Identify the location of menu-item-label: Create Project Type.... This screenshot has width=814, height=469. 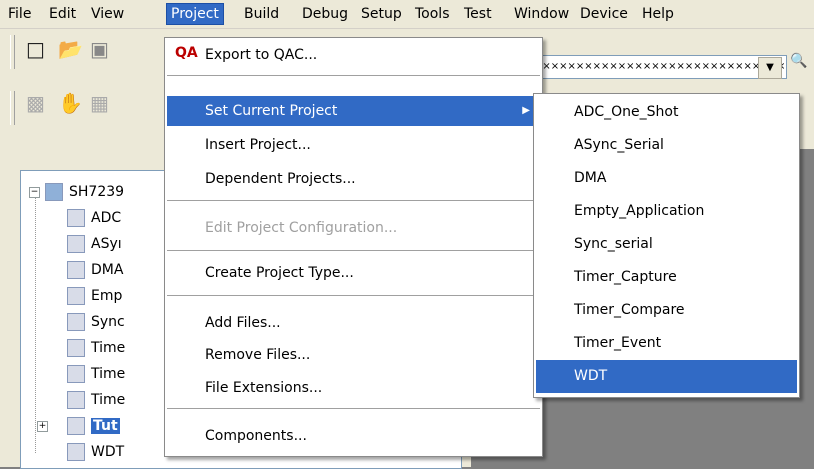
(279, 273).